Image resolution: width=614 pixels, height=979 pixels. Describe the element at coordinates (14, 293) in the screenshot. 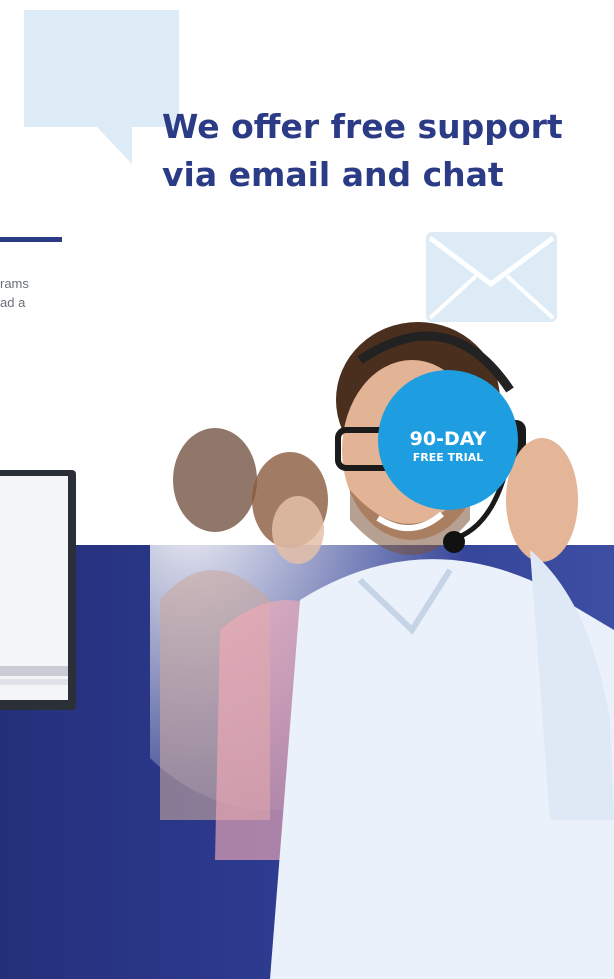

I see `clipped-paragraph: rams ad a` at that location.